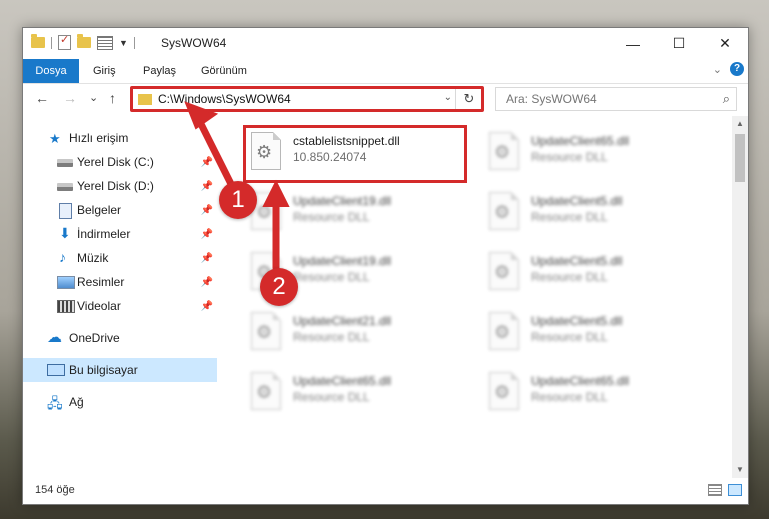 Image resolution: width=769 pixels, height=519 pixels. I want to click on vertical-scrollbar: ▲ ▼, so click(740, 297).